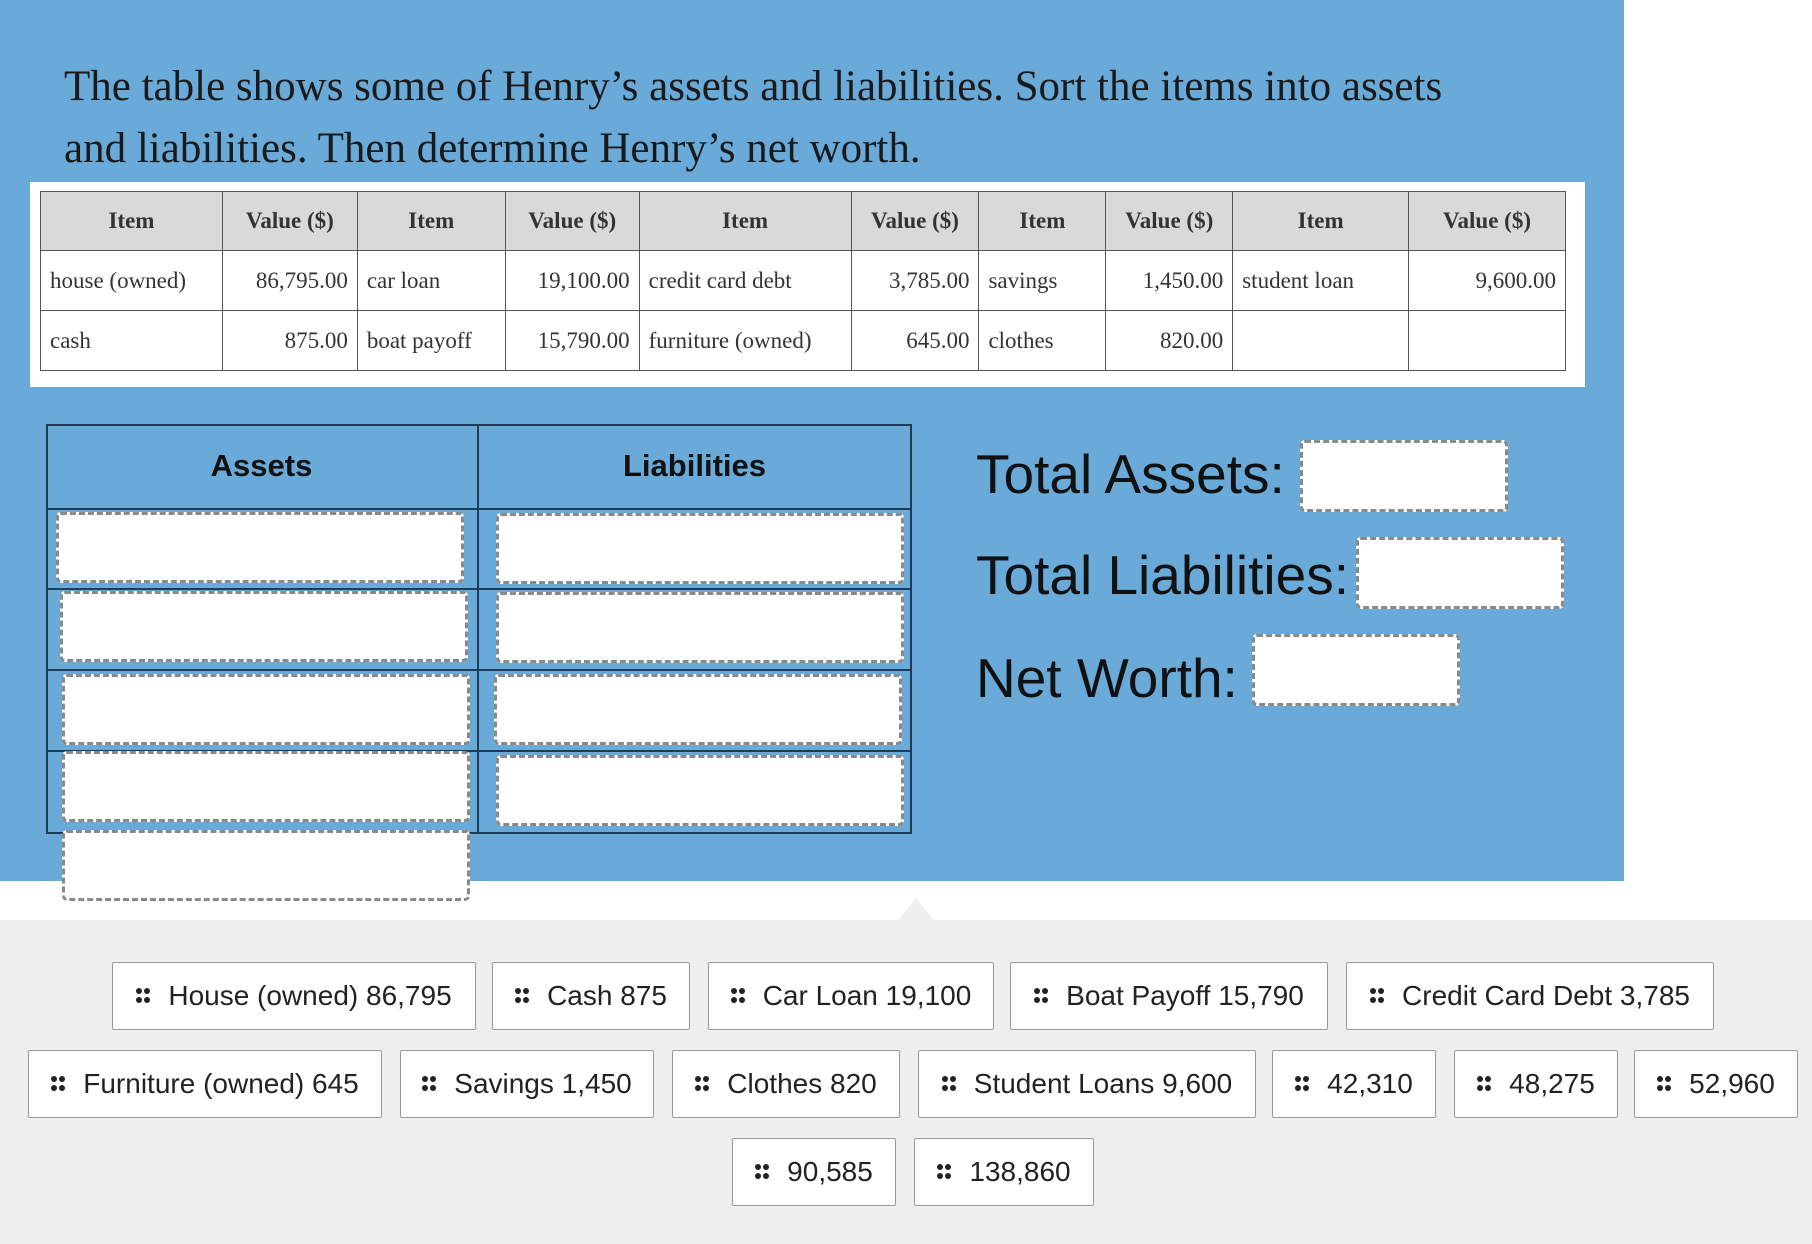 The height and width of the screenshot is (1244, 1812). Describe the element at coordinates (431, 280) in the screenshot. I see `table-cell: car loan` at that location.